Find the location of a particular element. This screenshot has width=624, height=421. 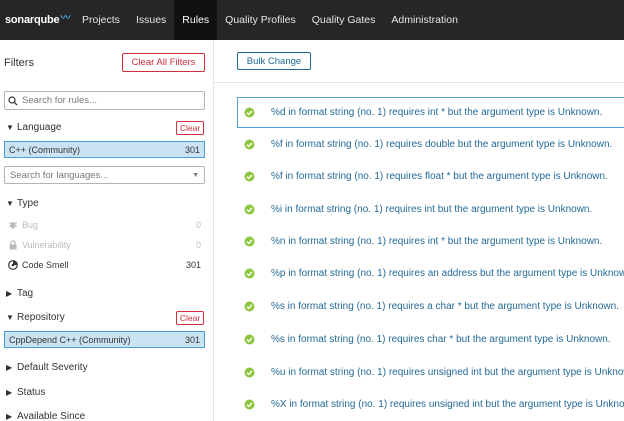

type-option-label: Bug is located at coordinates (30, 224).